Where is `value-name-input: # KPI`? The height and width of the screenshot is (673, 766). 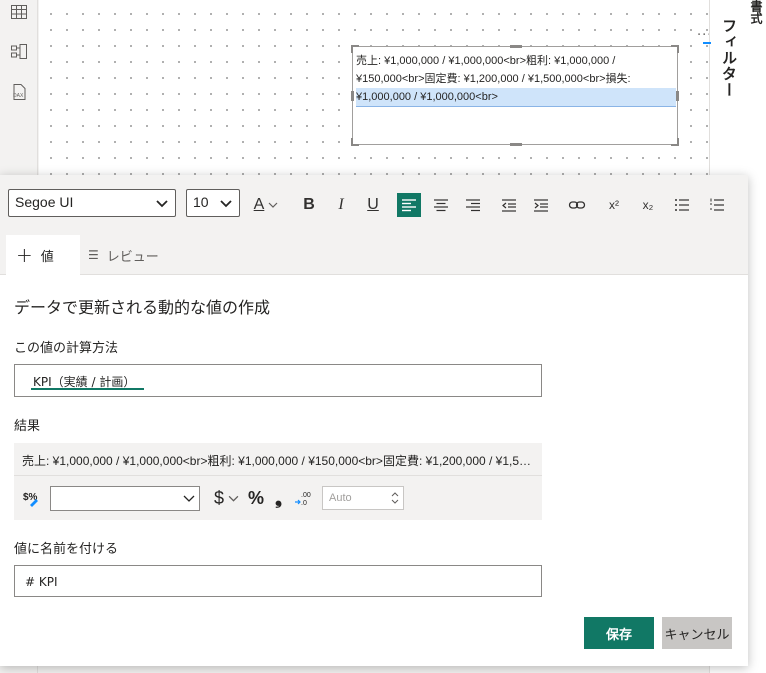
value-name-input: # KPI is located at coordinates (278, 581).